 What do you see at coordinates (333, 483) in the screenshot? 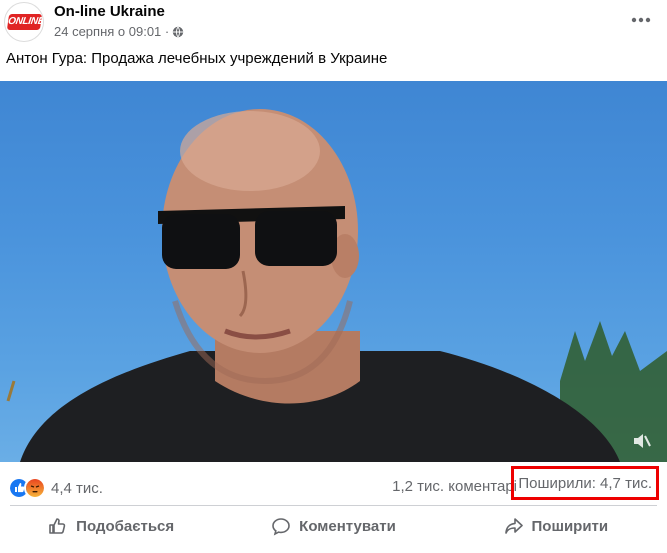
I see `post-stats: 4,4 тис. 1,2 тис. коментарі Поширили` at bounding box center [333, 483].